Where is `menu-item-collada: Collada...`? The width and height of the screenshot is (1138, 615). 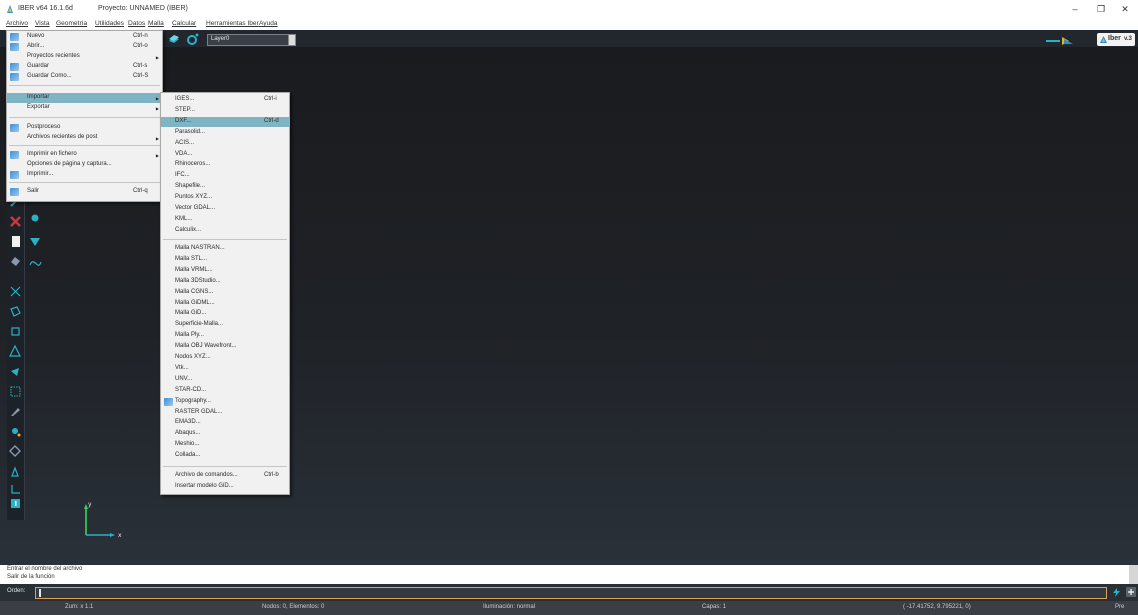 menu-item-collada: Collada... is located at coordinates (225, 456).